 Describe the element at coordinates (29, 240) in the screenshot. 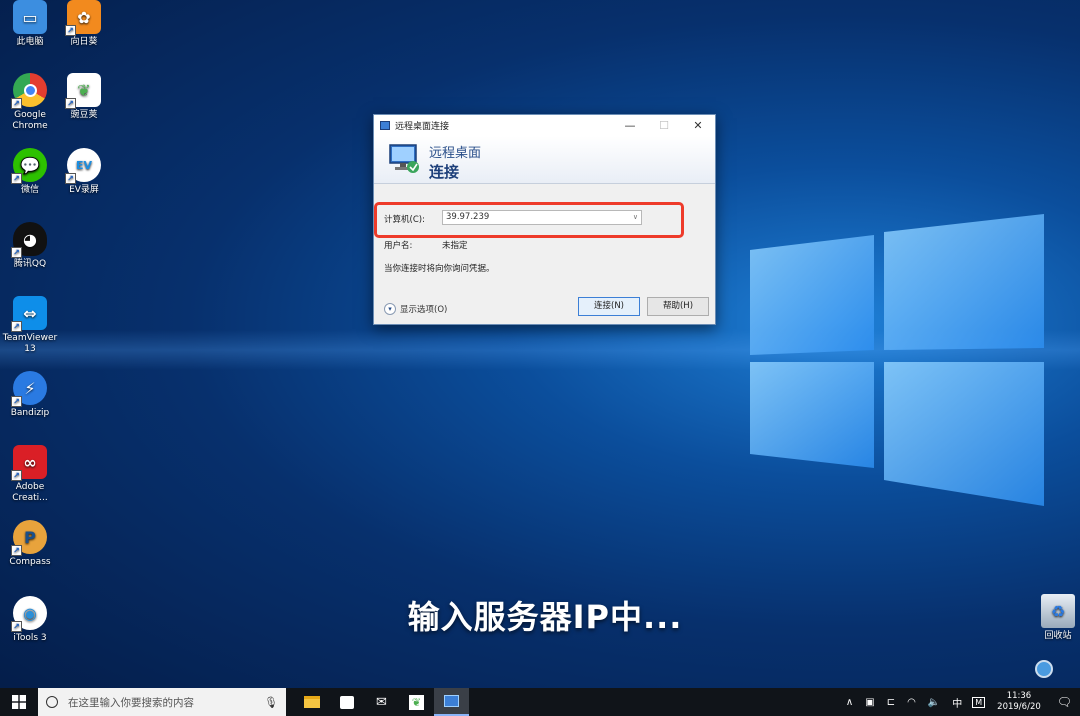

I see `qq-icon: ◕ ↗` at that location.